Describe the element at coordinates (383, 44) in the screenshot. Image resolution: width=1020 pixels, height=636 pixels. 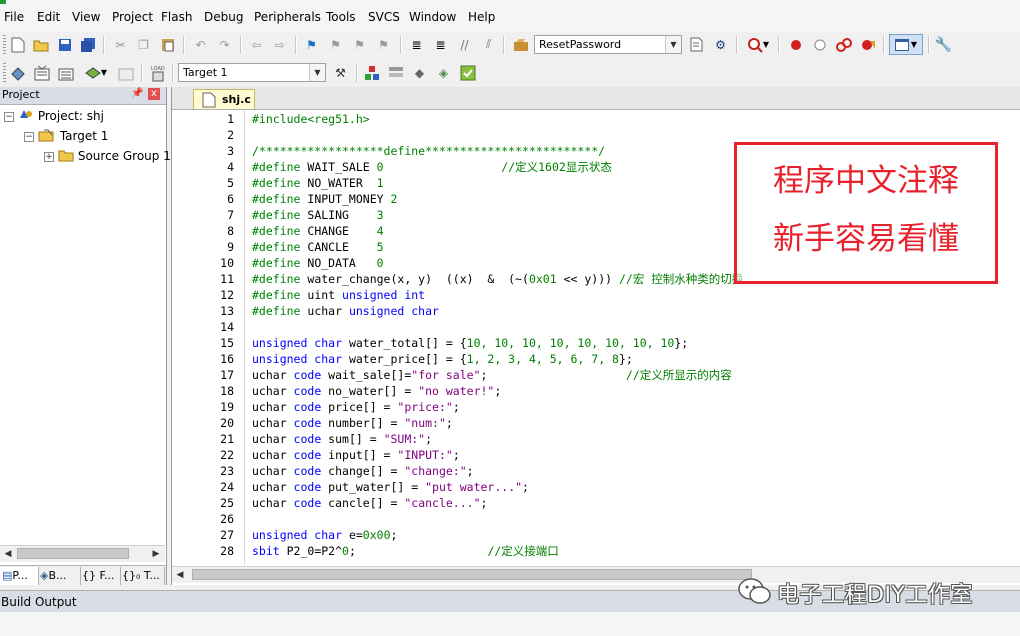
I see `clear-bookmarks-button: ⚑` at that location.